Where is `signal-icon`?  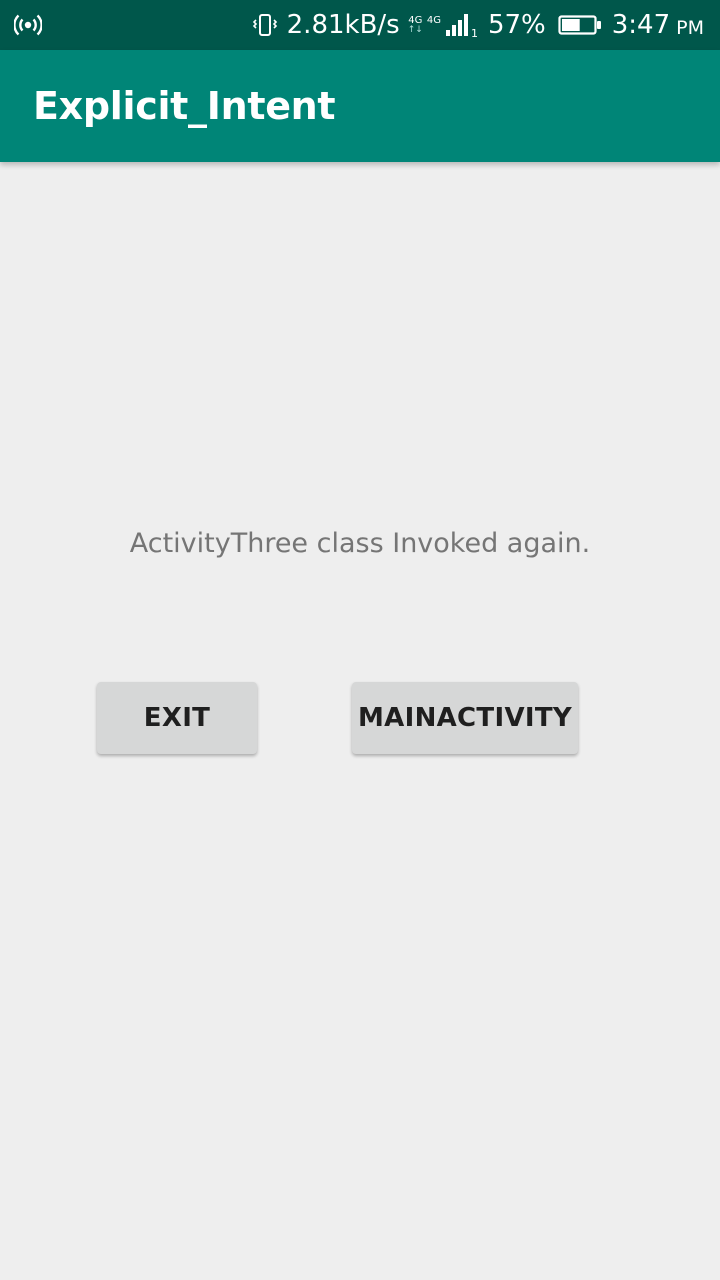 signal-icon is located at coordinates (458, 25).